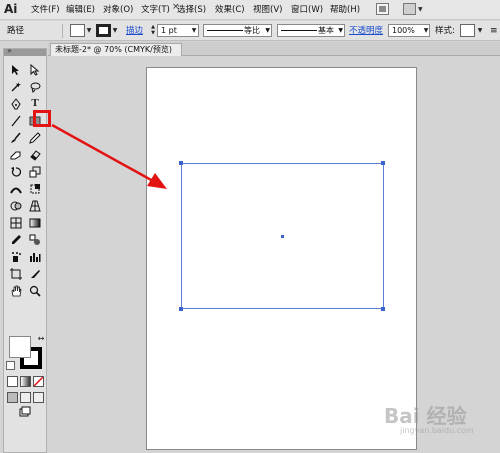 The image size is (500, 453). What do you see at coordinates (109, 156) in the screenshot?
I see `annotation-arrow` at bounding box center [109, 156].